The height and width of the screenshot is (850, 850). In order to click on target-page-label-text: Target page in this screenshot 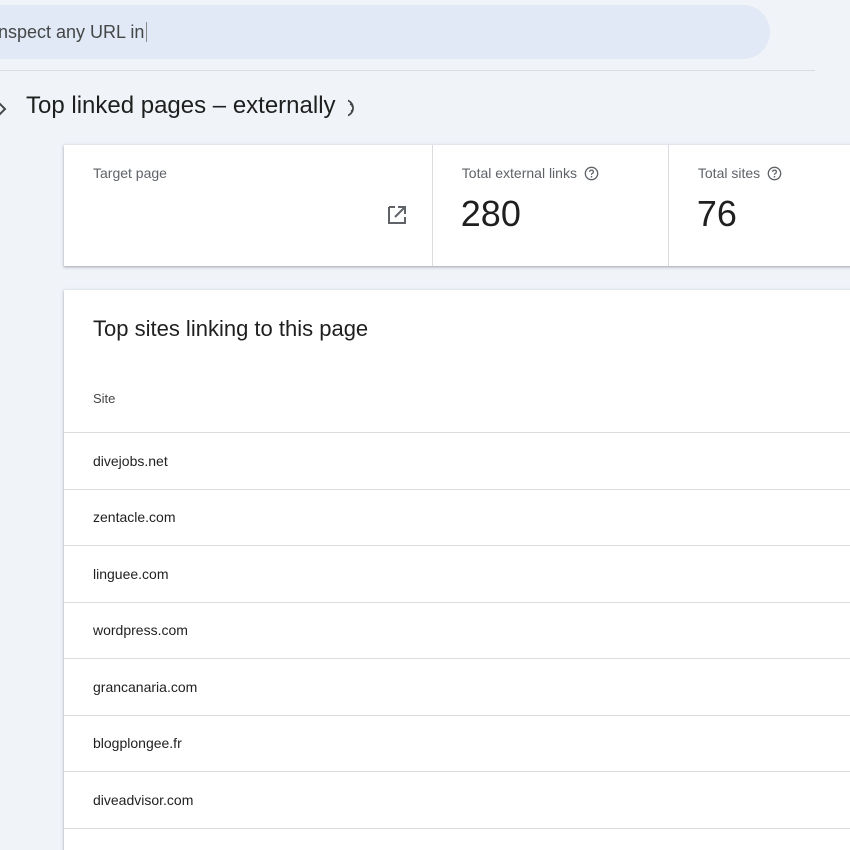, I will do `click(130, 173)`.